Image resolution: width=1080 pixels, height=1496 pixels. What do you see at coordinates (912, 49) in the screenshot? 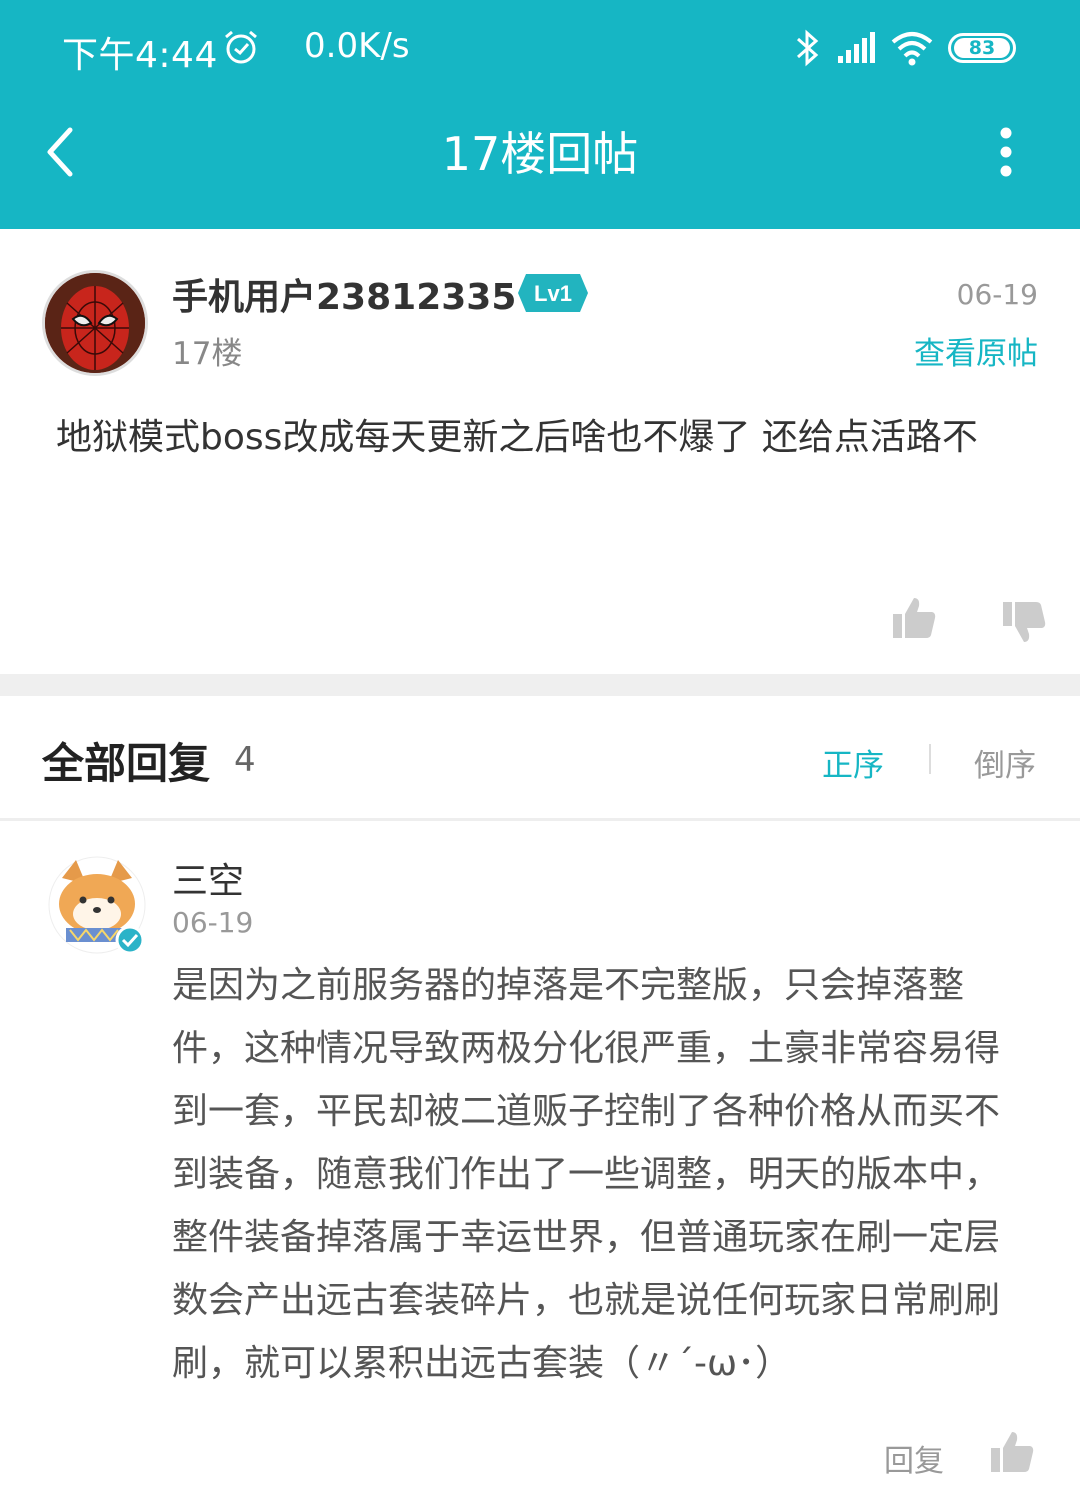
I see `wifi-icon` at bounding box center [912, 49].